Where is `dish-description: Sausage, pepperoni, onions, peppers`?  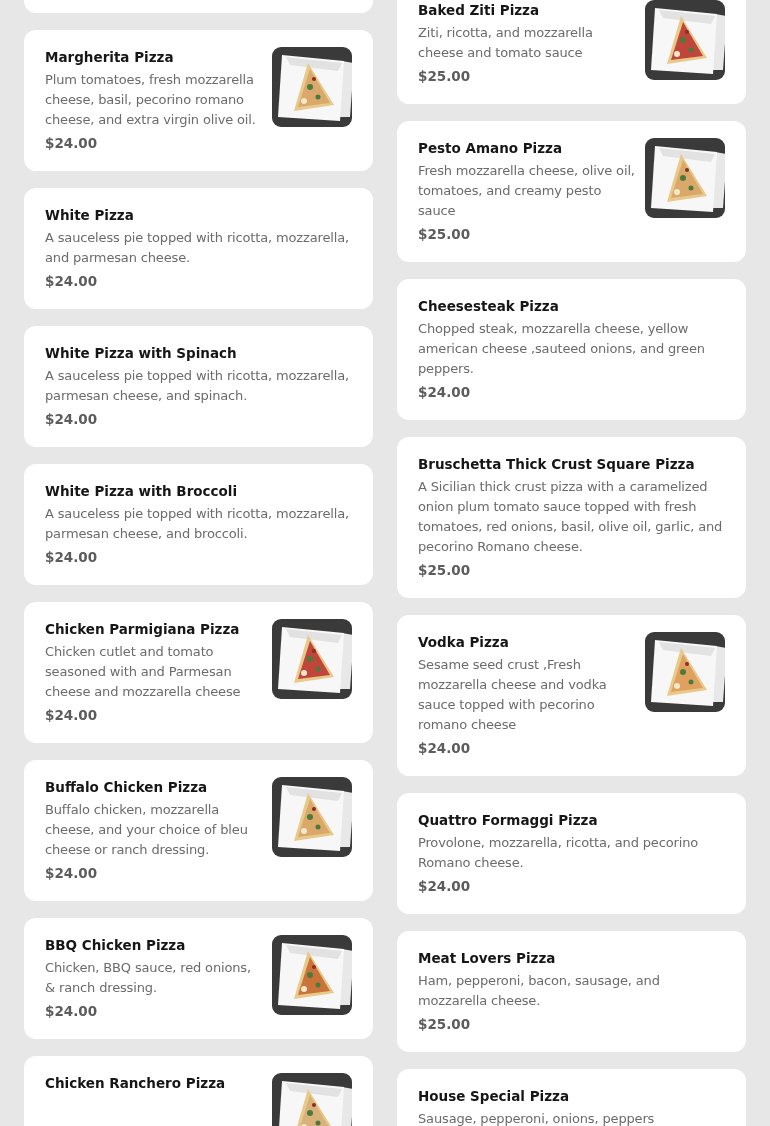
dish-description: Sausage, pepperoni, onions, peppers is located at coordinates (537, 1118).